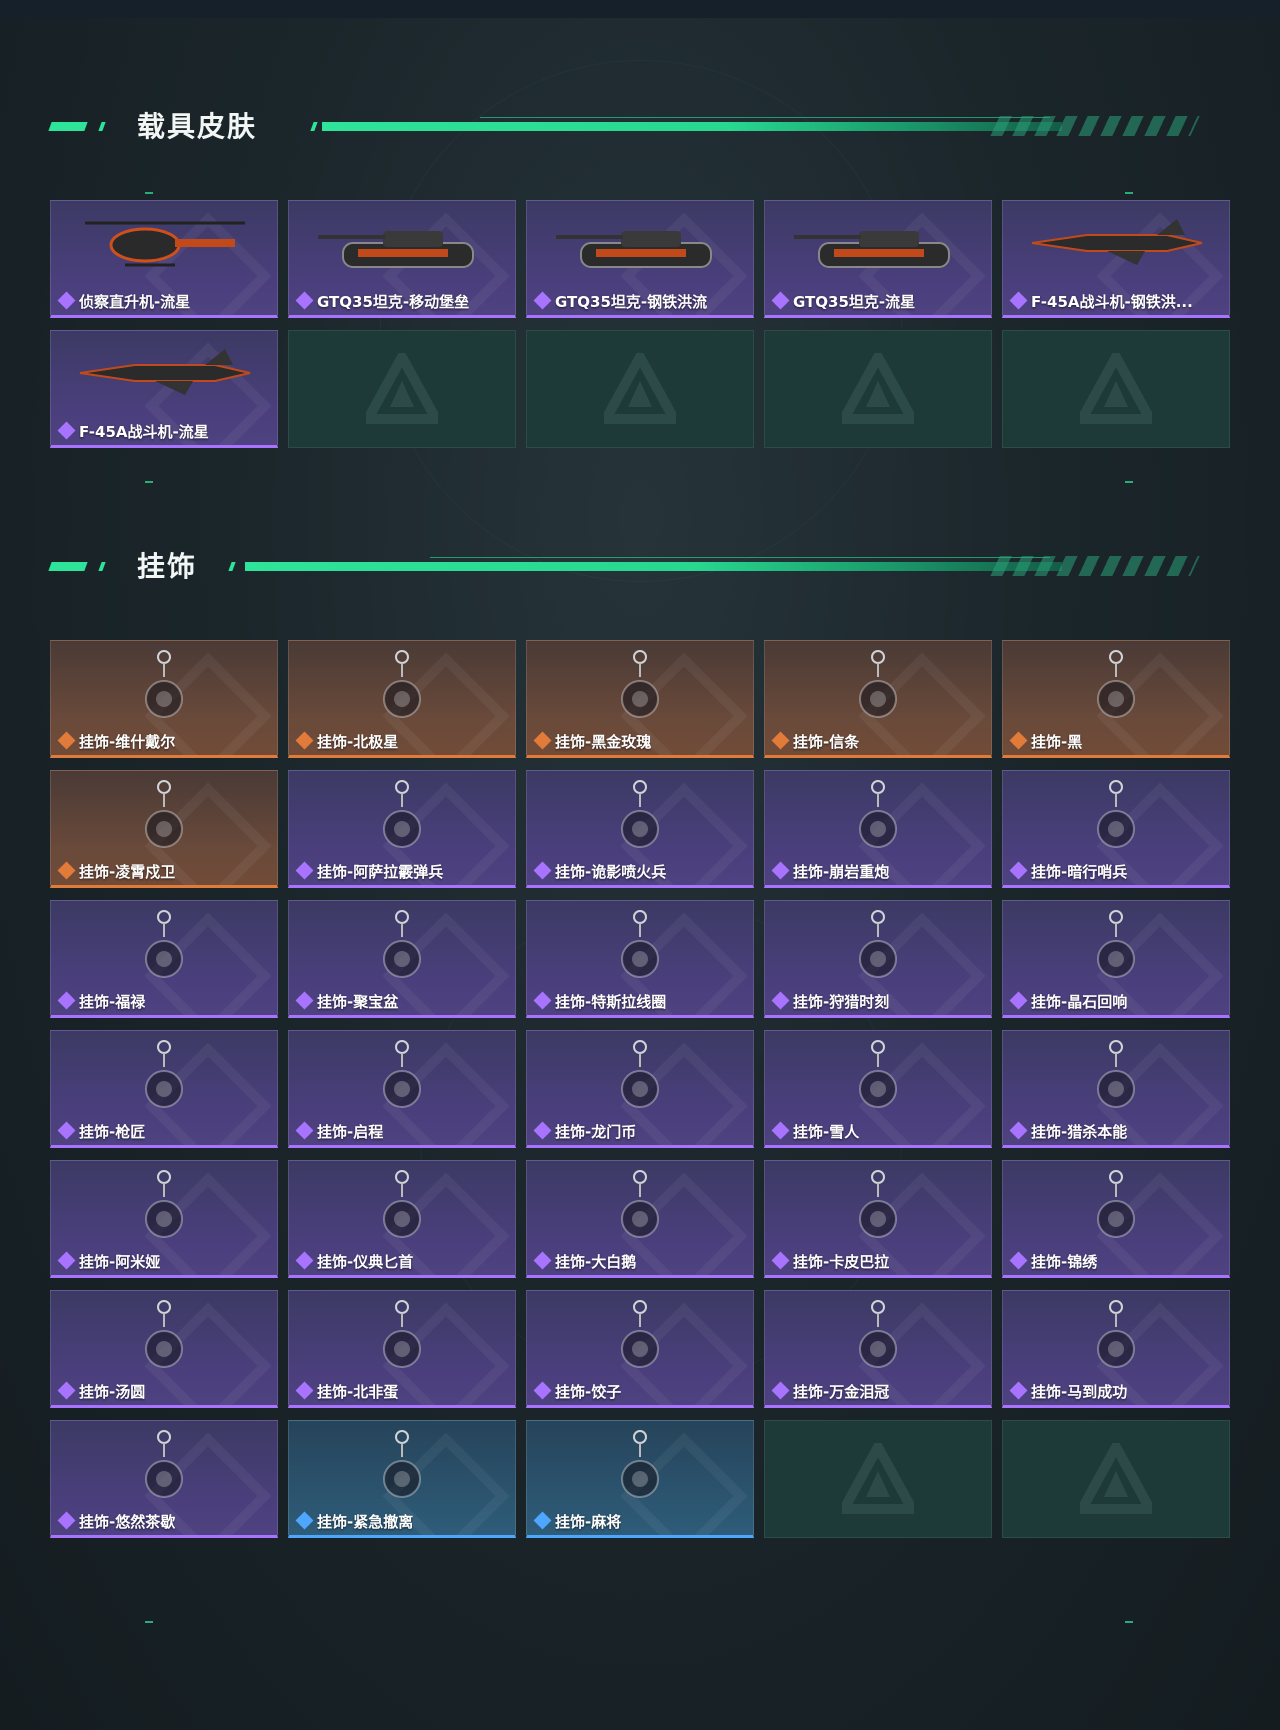 The height and width of the screenshot is (1730, 1280). Describe the element at coordinates (596, 1261) in the screenshot. I see `card-label: 挂饰-大白鹅` at that location.